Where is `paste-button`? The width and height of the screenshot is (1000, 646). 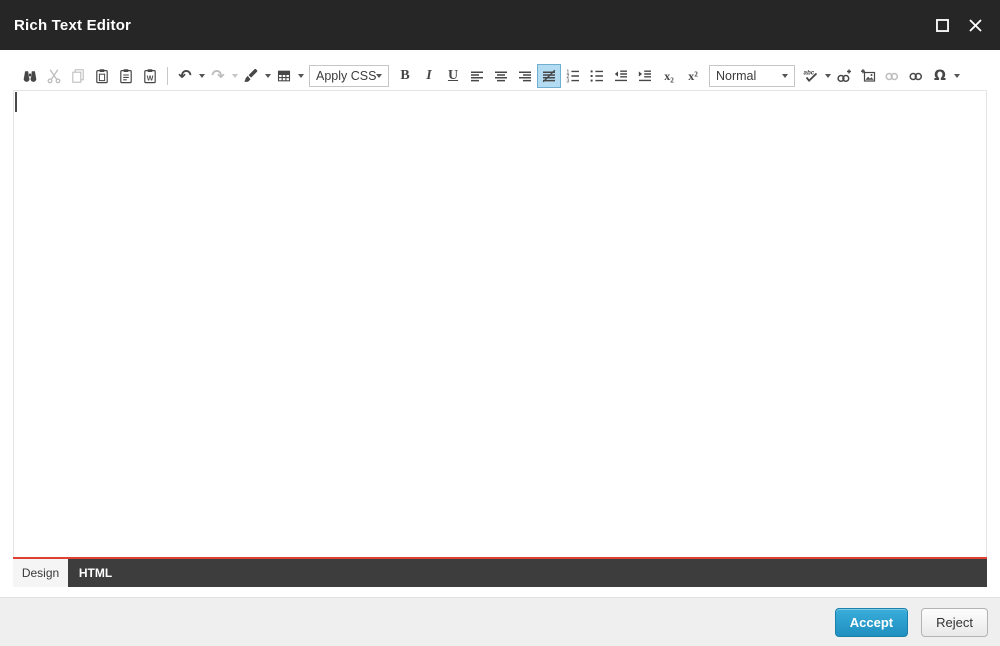
paste-button is located at coordinates (102, 76).